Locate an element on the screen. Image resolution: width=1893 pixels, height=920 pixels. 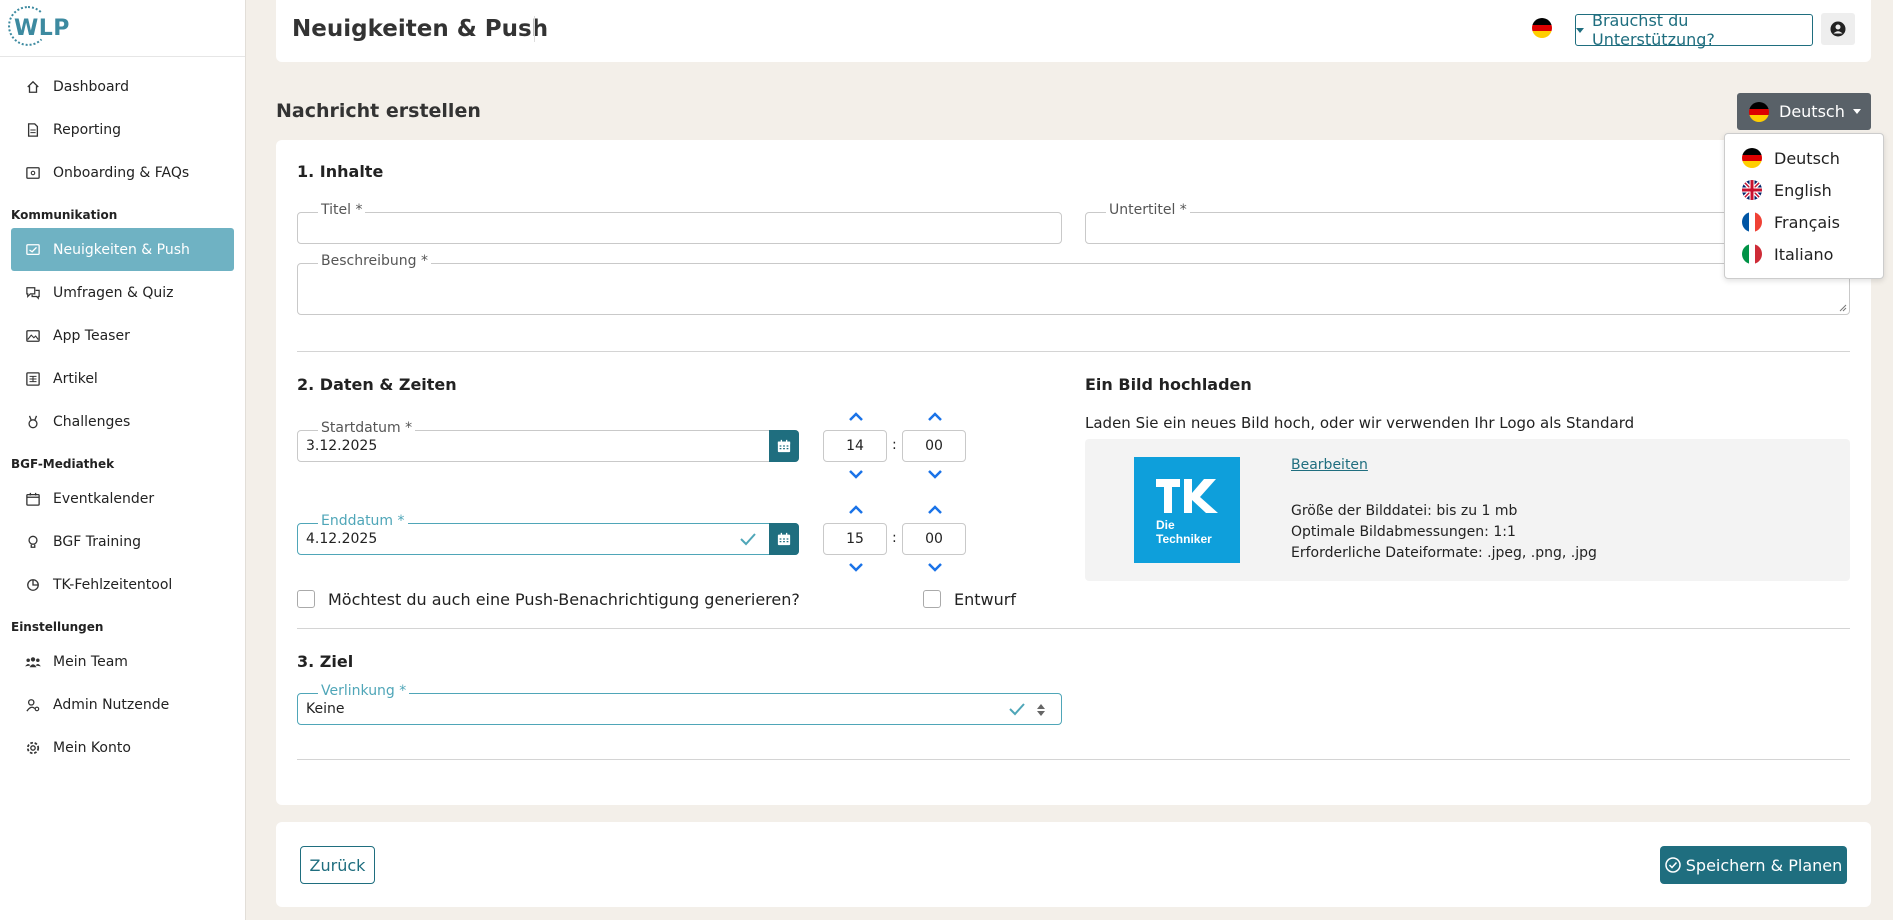
end-date-field: Enddatum * 4.12.2025 is located at coordinates (548, 534).